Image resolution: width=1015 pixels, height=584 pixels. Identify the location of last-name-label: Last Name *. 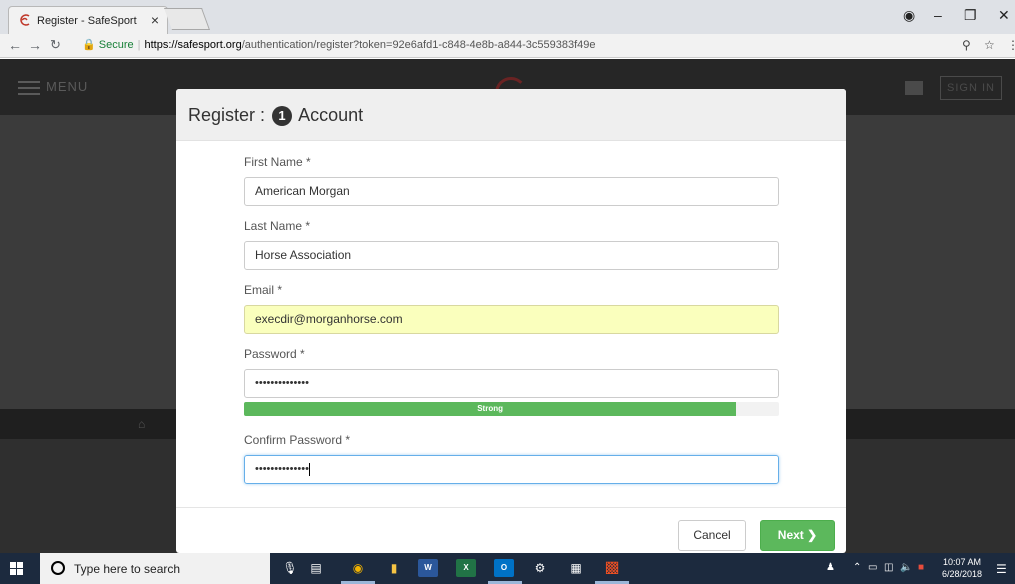
(277, 226).